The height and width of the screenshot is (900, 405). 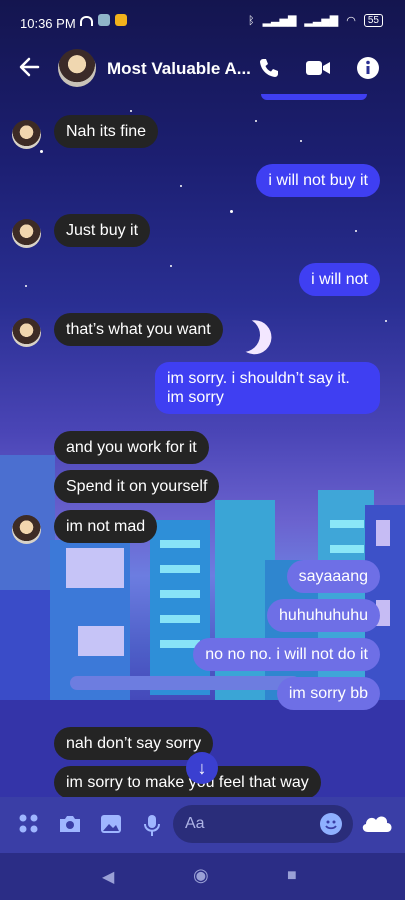 What do you see at coordinates (377, 825) in the screenshot?
I see `cloud-icon` at bounding box center [377, 825].